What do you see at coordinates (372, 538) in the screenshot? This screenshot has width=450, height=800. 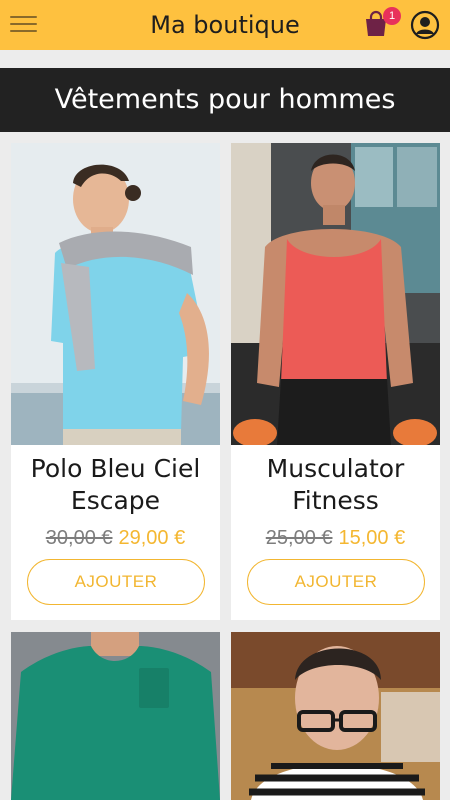 I see `sale-price: 15,00 €` at bounding box center [372, 538].